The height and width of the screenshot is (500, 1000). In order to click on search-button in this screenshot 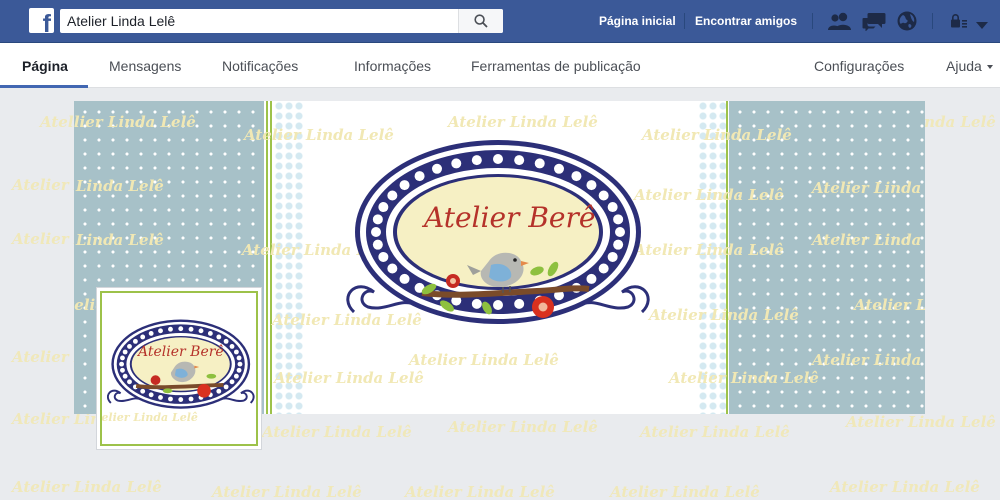, I will do `click(480, 21)`.